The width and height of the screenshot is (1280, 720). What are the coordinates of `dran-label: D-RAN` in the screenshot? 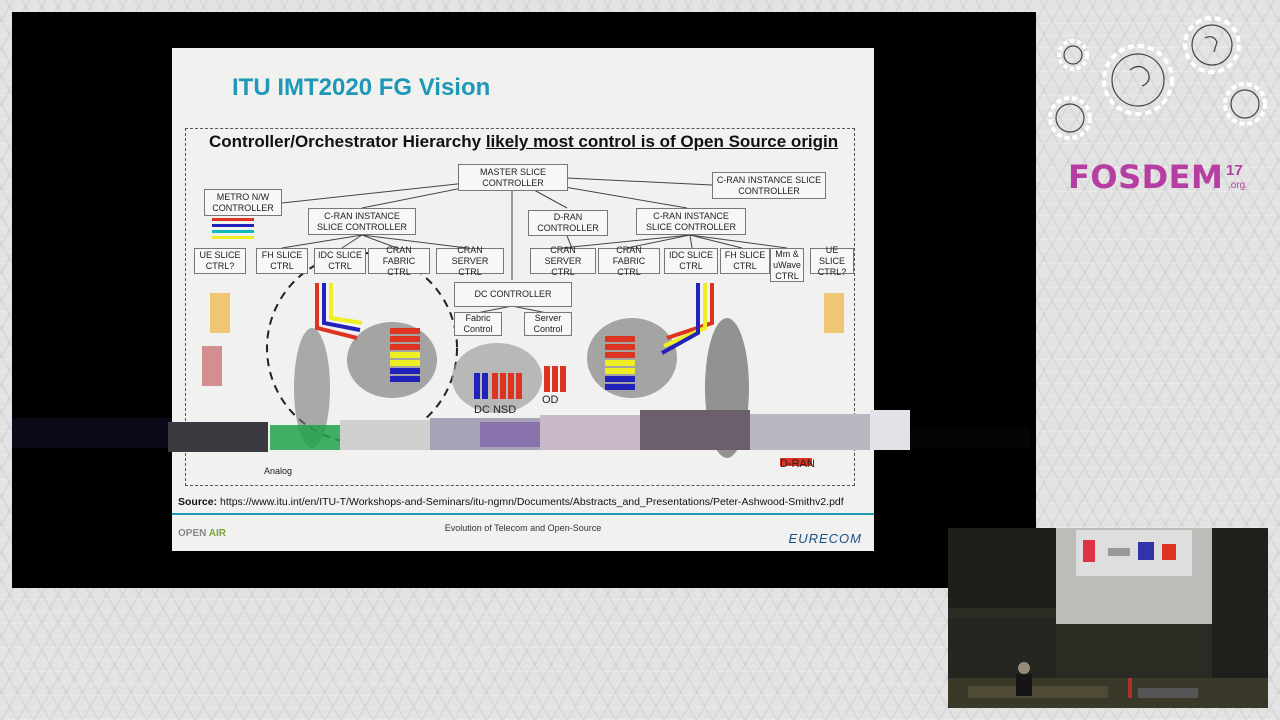 It's located at (797, 464).